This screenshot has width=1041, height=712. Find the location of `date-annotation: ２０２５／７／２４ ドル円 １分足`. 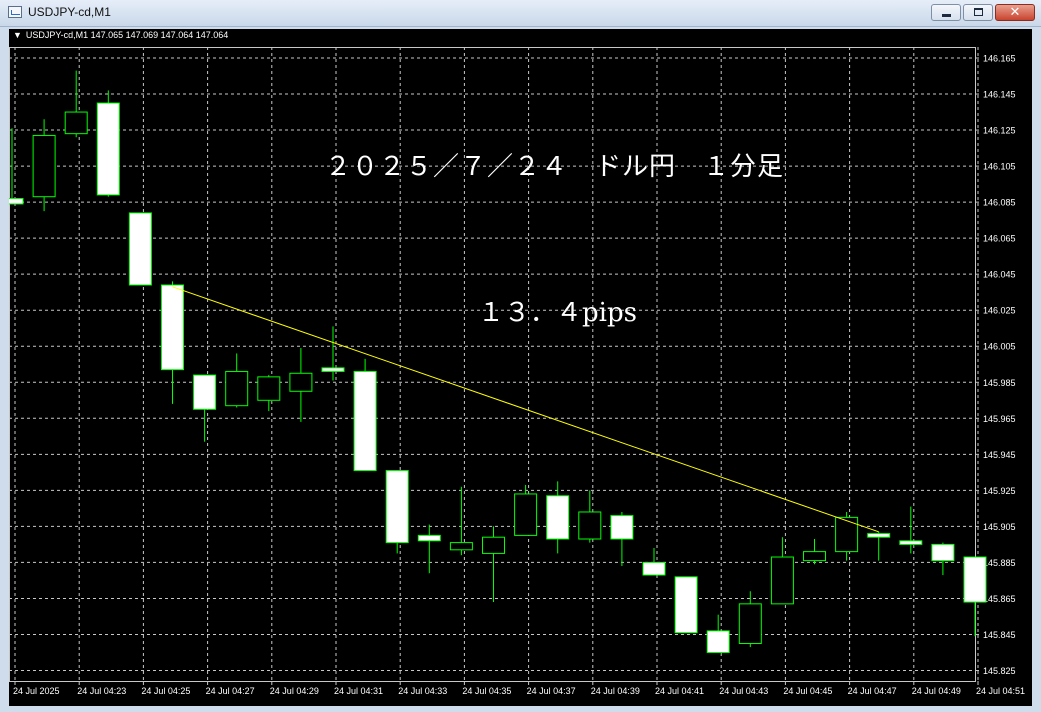

date-annotation: ２０２５／７／２４ ドル円 １分足 is located at coordinates (555, 167).